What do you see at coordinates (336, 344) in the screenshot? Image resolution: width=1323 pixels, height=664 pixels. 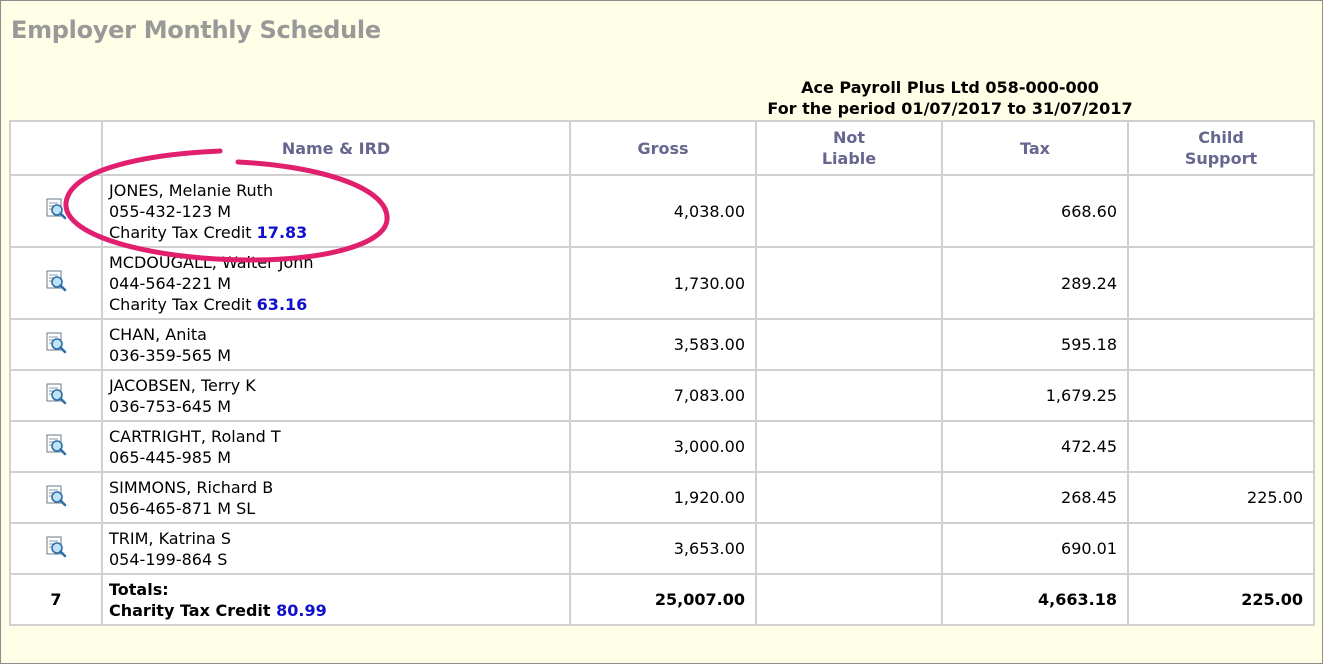 I see `employee-cell: CHAN, Anita 036-359-565 M` at bounding box center [336, 344].